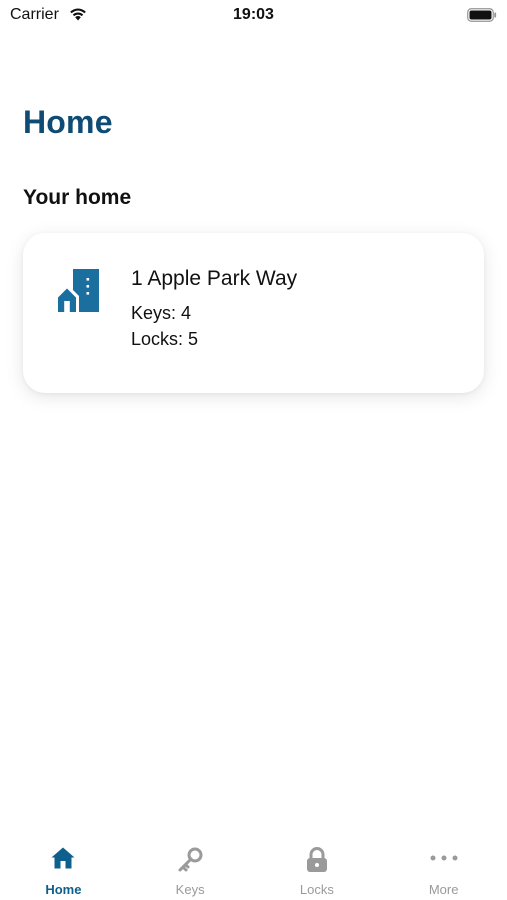 The width and height of the screenshot is (507, 900). I want to click on tab-keys: Keys, so click(190, 866).